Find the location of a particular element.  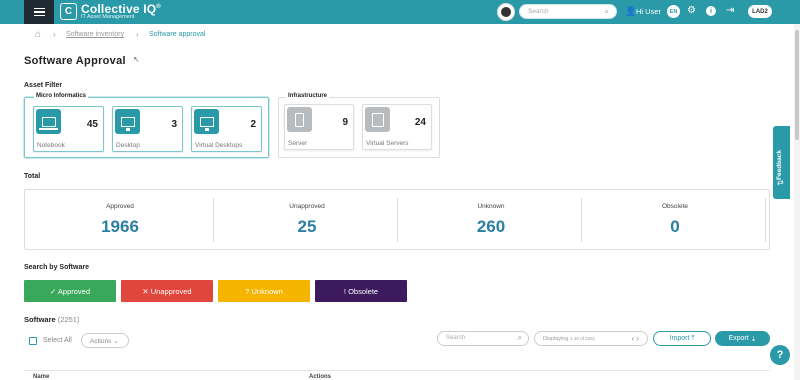

pagination-arrows: ‹ › is located at coordinates (635, 338).